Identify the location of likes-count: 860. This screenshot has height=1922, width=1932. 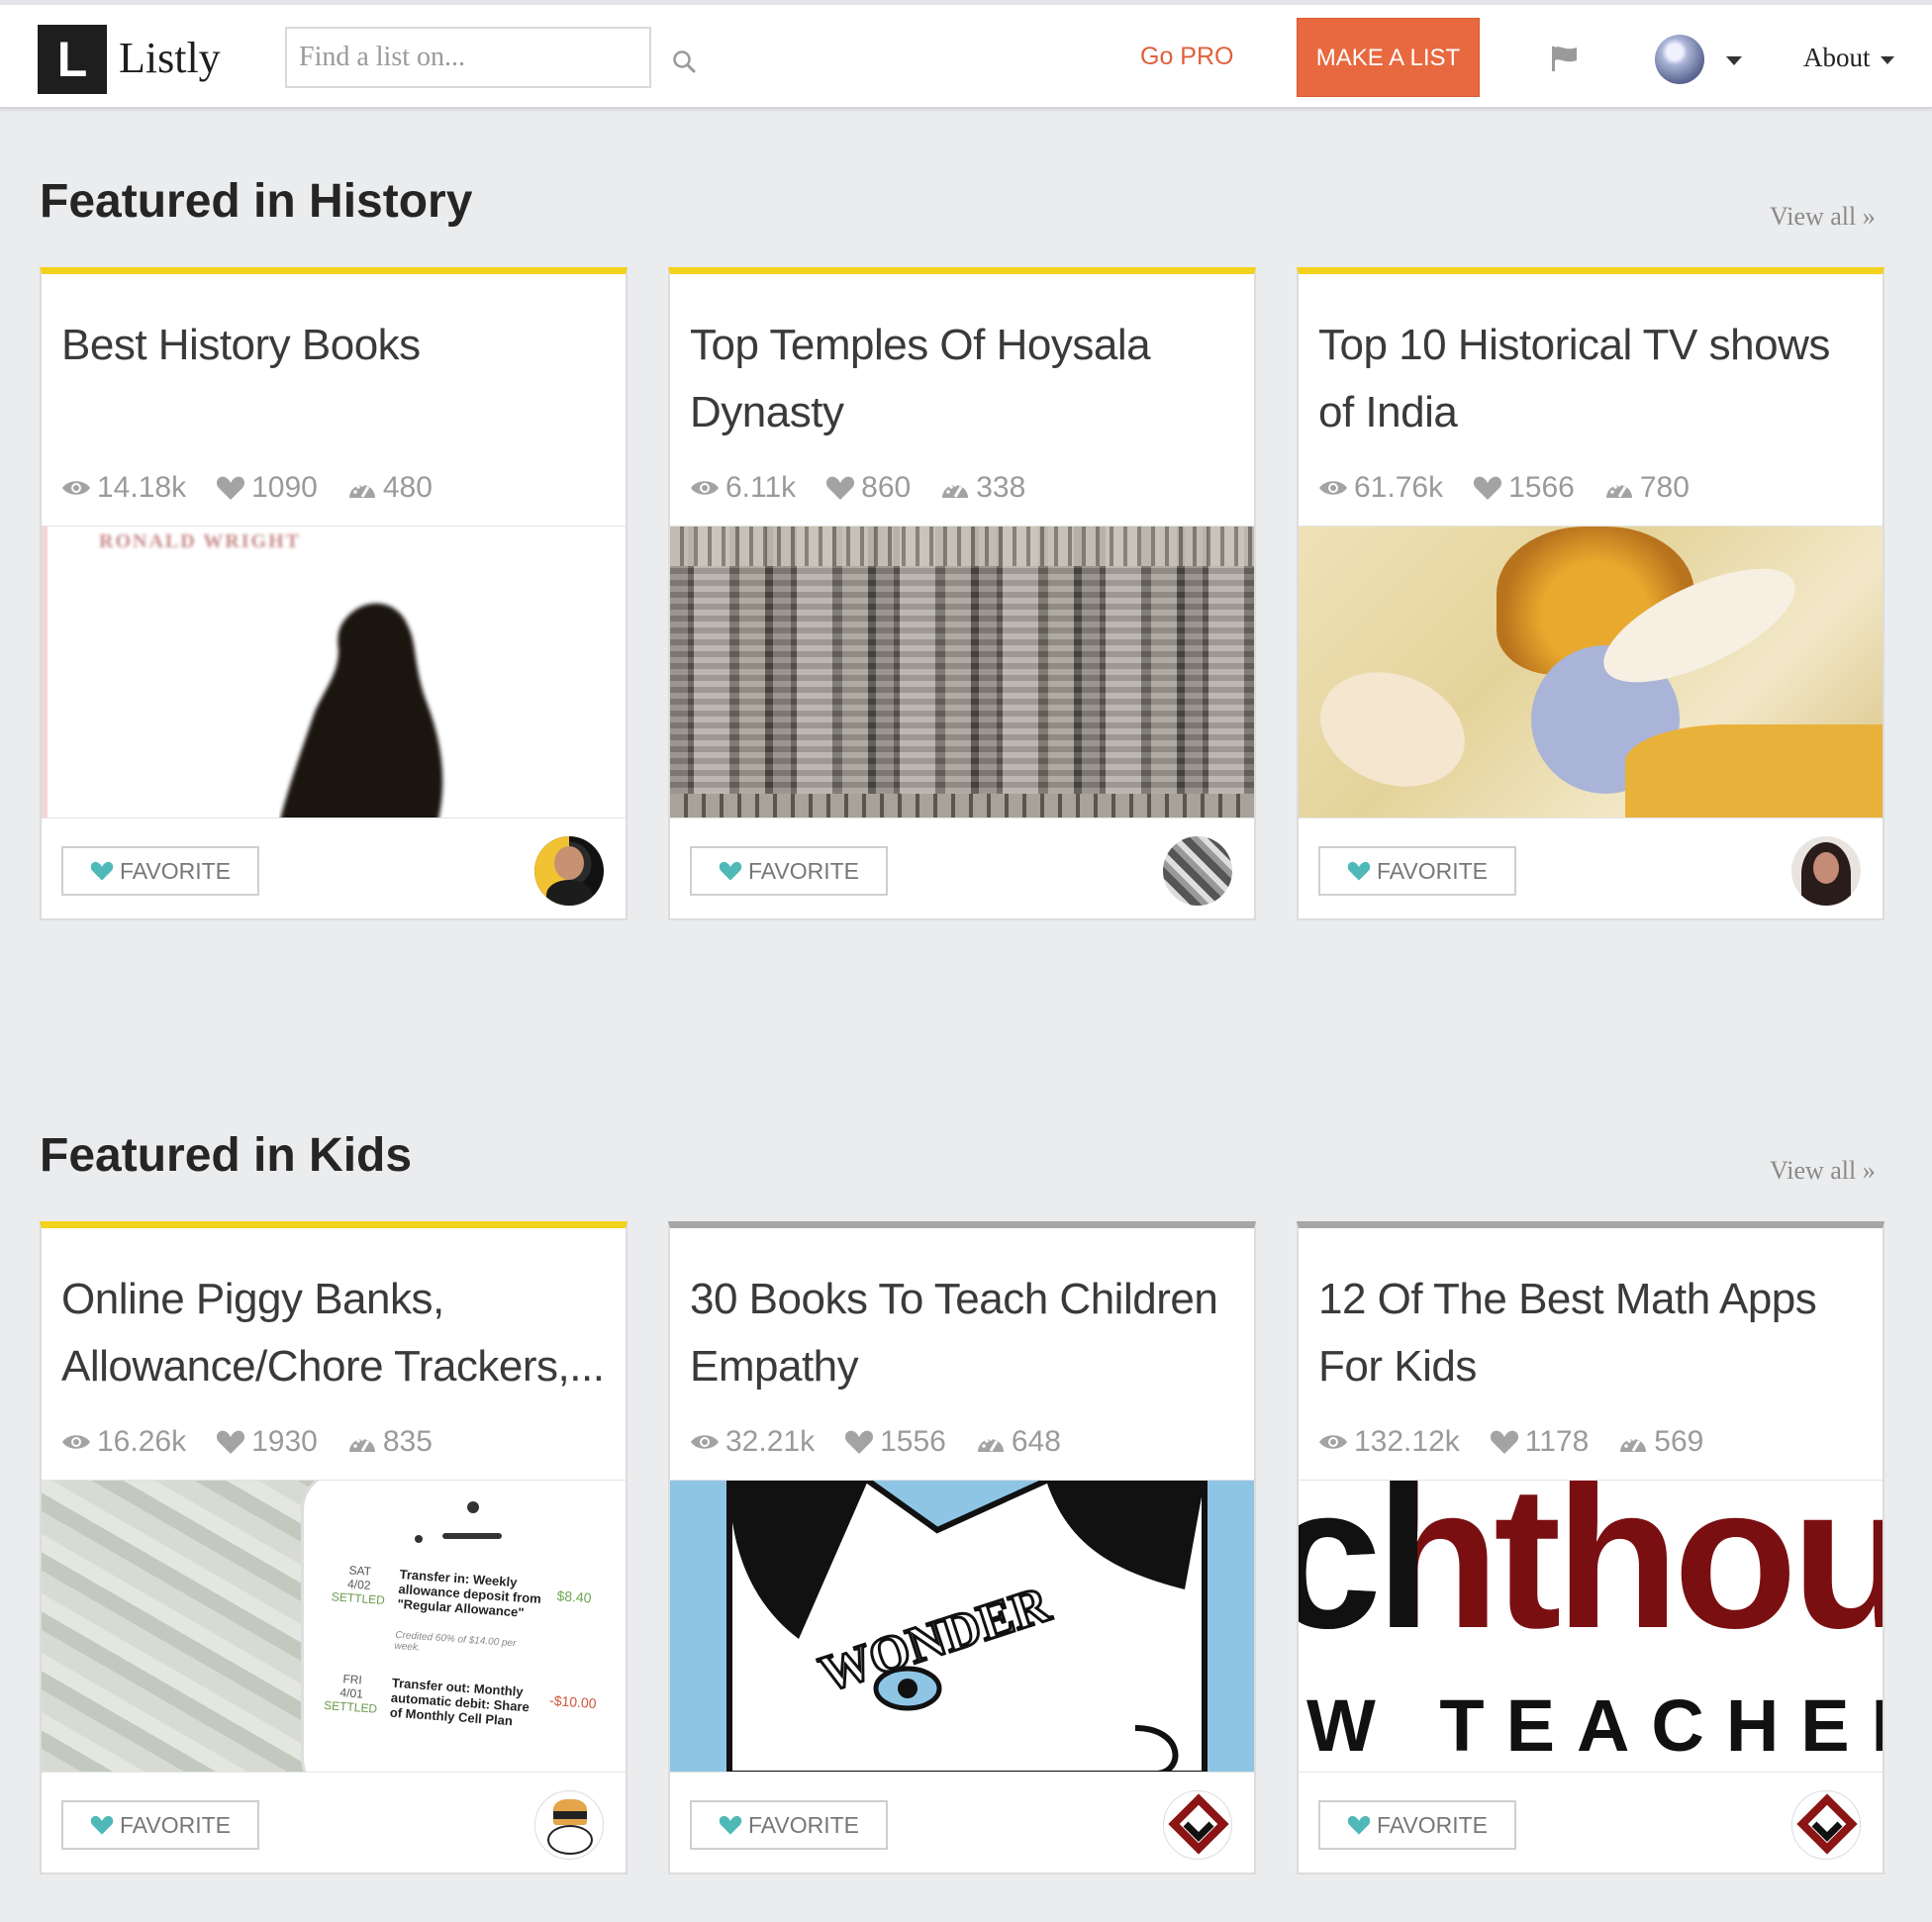
(886, 487).